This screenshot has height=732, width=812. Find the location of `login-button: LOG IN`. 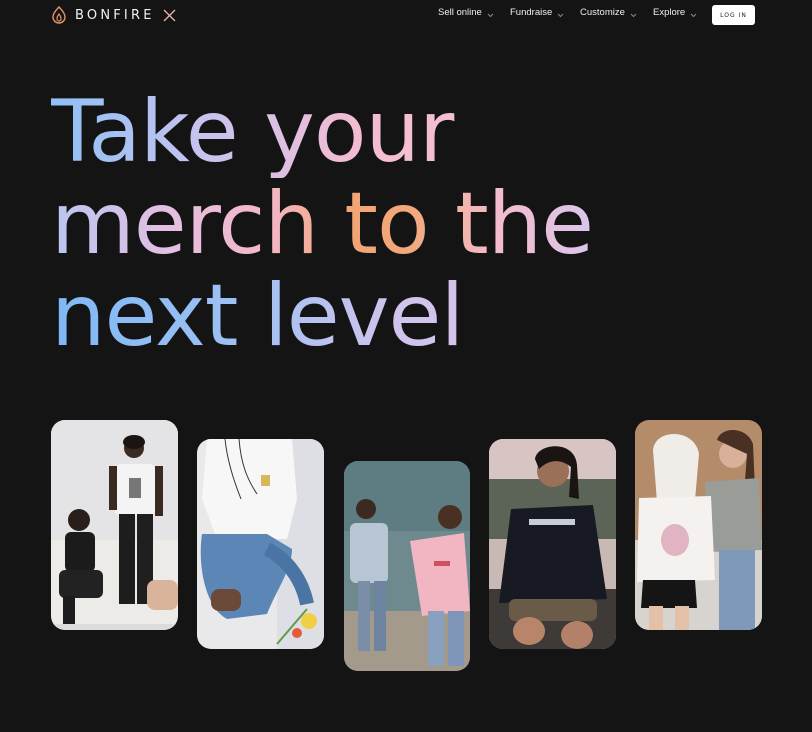

login-button: LOG IN is located at coordinates (733, 15).